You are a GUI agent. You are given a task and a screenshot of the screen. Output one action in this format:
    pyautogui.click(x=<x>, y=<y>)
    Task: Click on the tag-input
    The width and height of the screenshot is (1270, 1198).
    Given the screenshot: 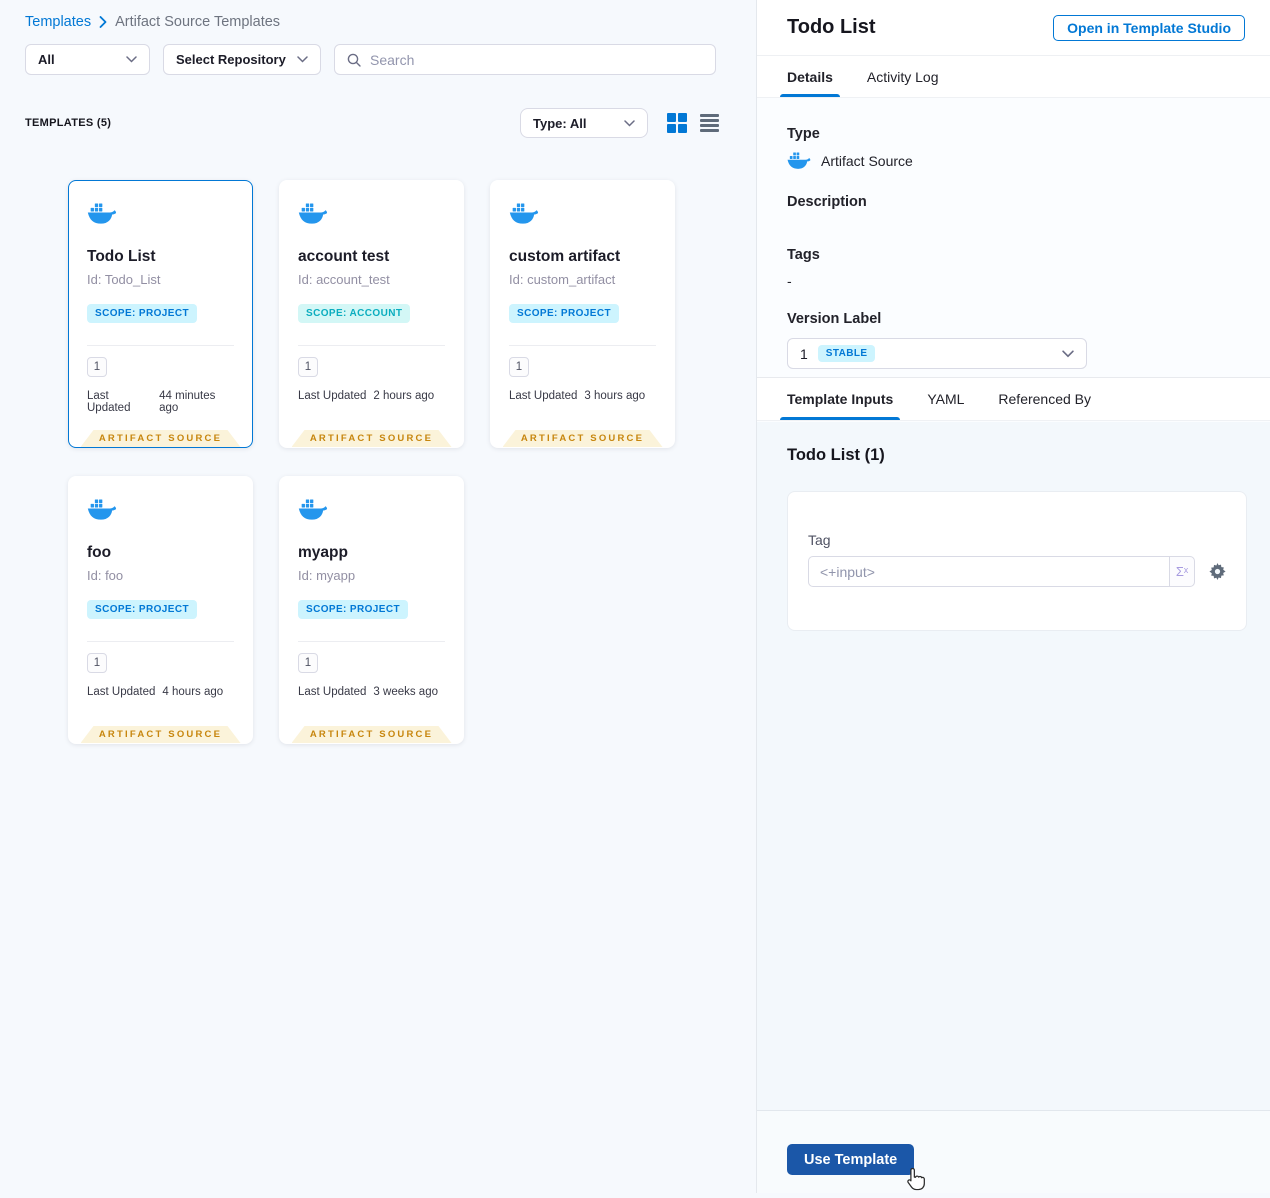 What is the action you would take?
    pyautogui.click(x=988, y=571)
    